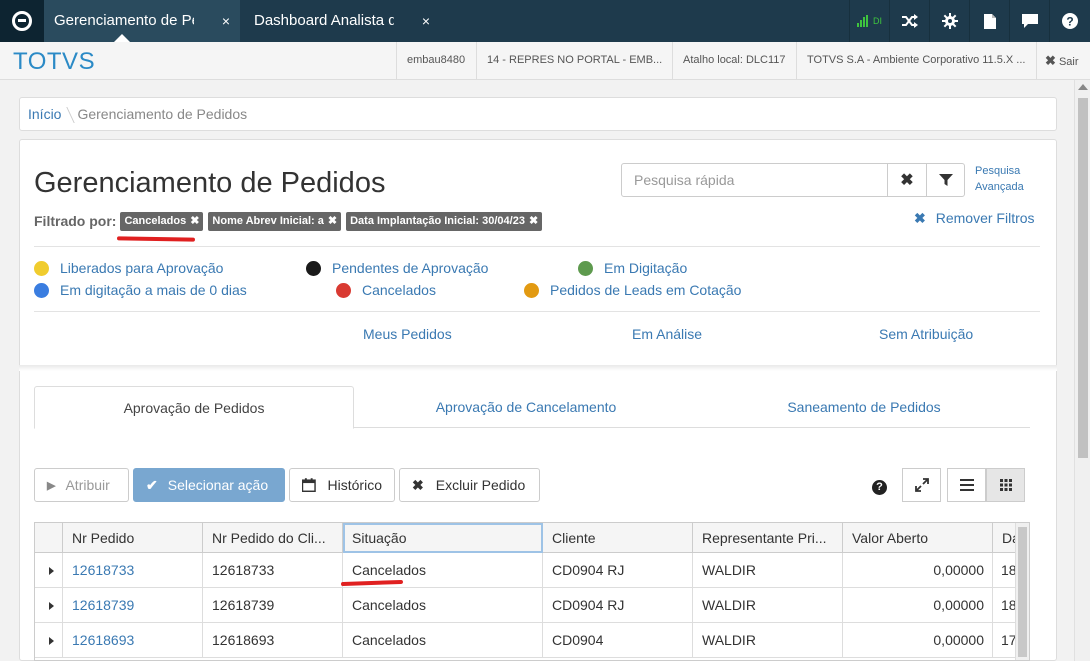 The height and width of the screenshot is (661, 1090). What do you see at coordinates (1069, 21) in the screenshot?
I see `help-button: ?` at bounding box center [1069, 21].